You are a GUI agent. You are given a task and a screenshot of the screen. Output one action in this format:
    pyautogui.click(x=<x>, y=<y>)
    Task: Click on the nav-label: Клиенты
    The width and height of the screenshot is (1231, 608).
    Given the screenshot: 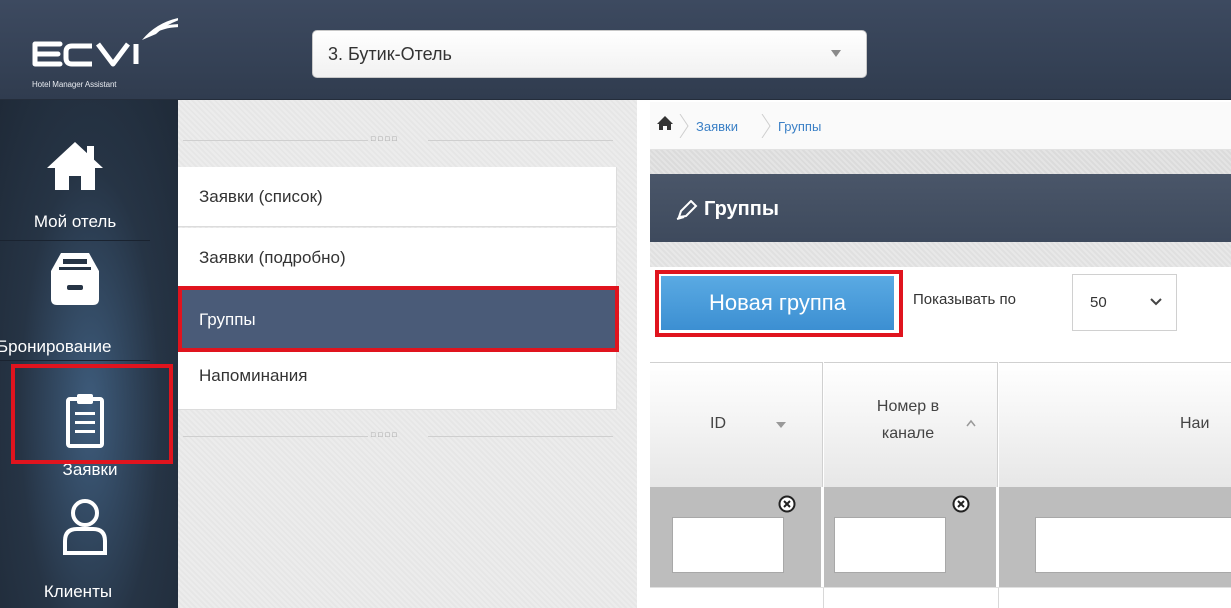 What is the action you would take?
    pyautogui.click(x=78, y=591)
    